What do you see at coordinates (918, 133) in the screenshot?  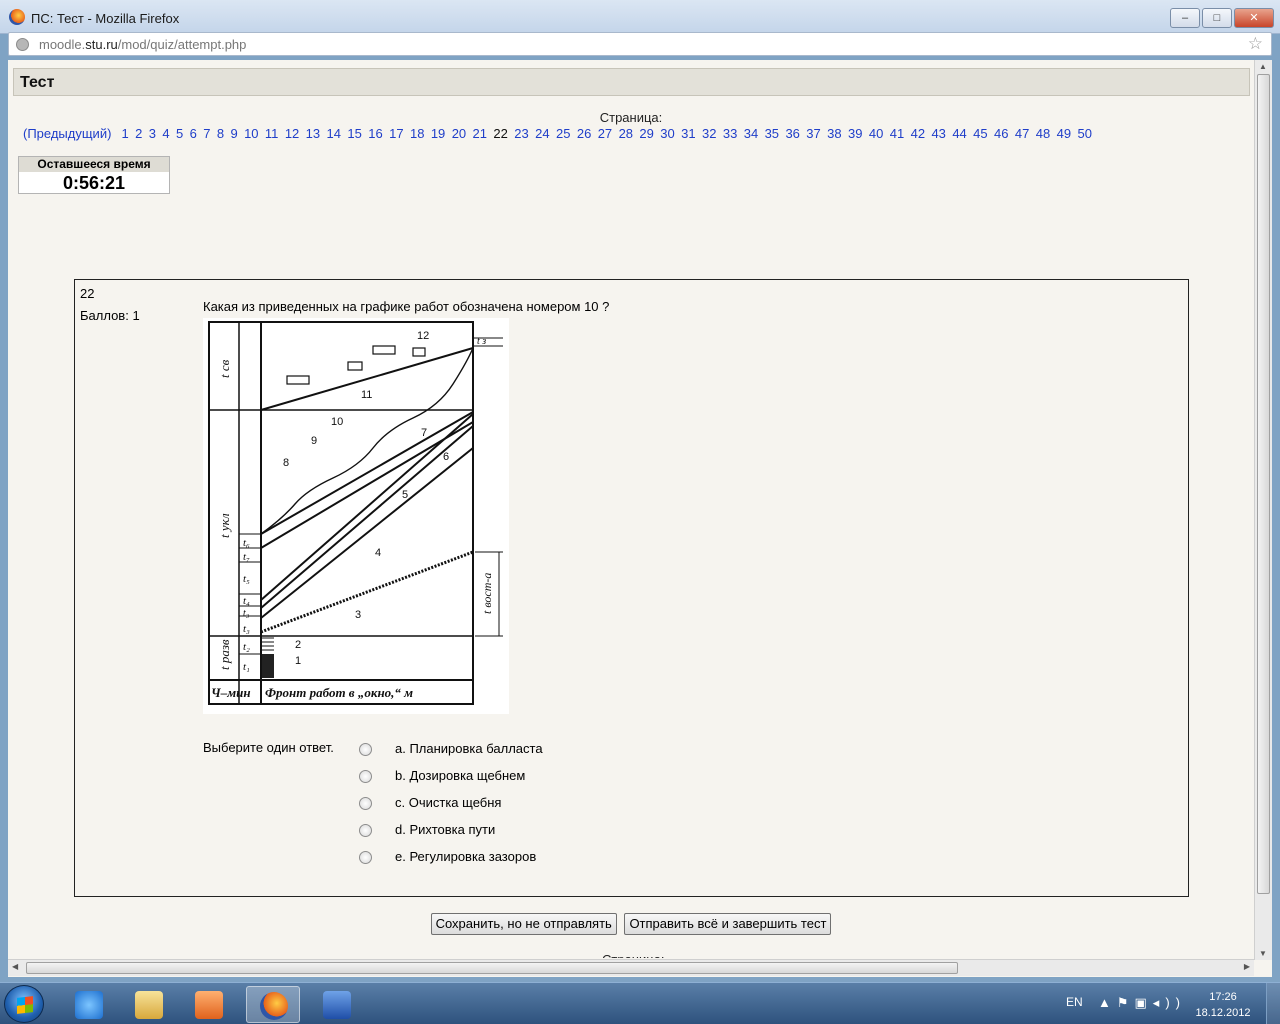 I see `page-link: 42` at bounding box center [918, 133].